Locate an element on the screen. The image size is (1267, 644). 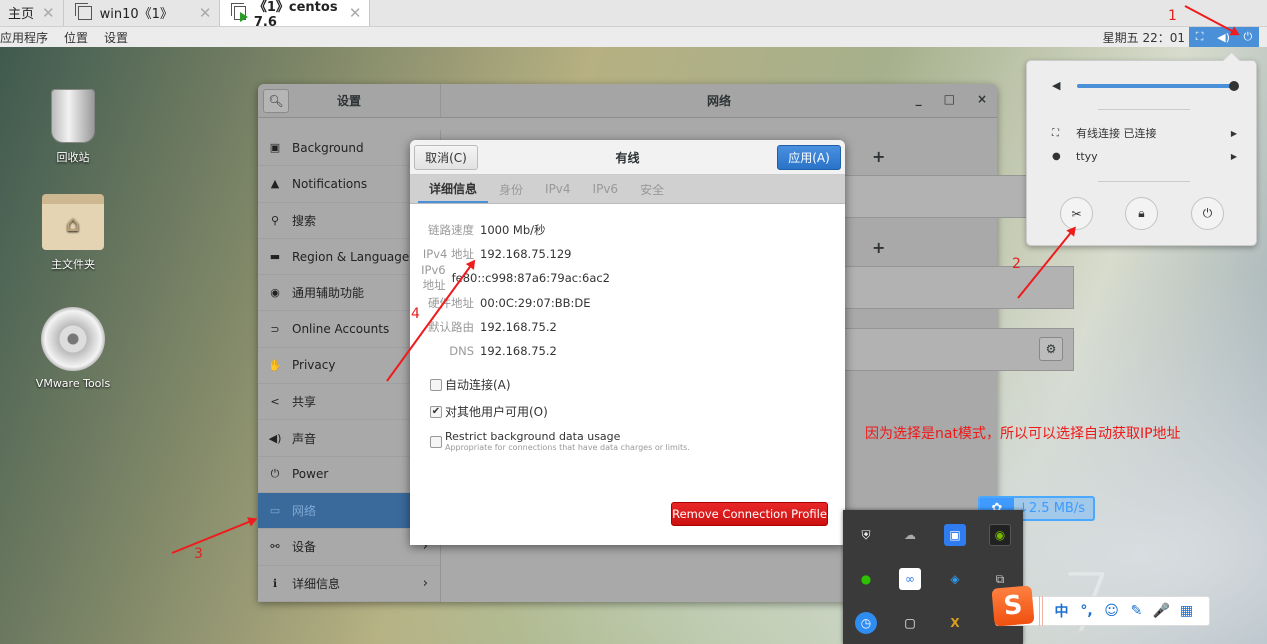
minimize-button: _ is located at coordinates (919, 99).